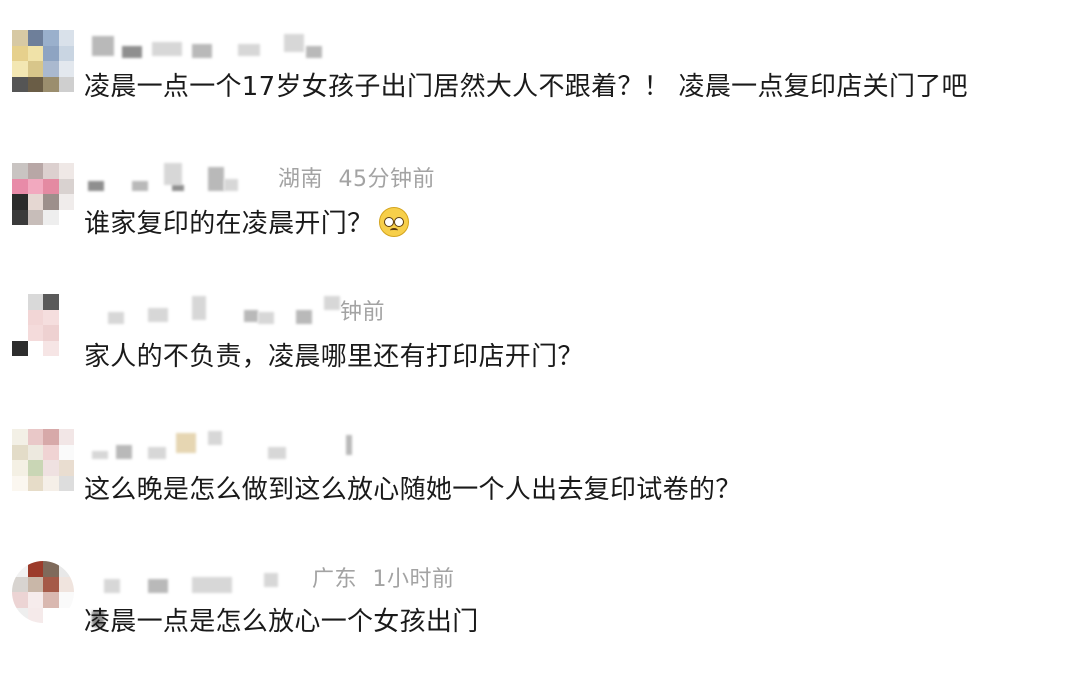 Image resolution: width=1080 pixels, height=677 pixels. What do you see at coordinates (334, 357) in the screenshot?
I see `comment-text: 家人的不负责，凌晨哪里还有打印店开门？` at bounding box center [334, 357].